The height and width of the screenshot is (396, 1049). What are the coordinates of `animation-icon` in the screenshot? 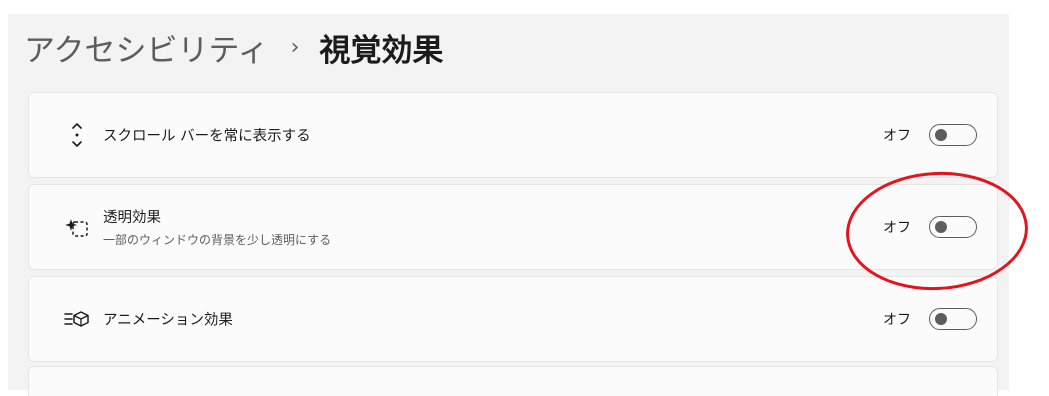 It's located at (77, 319).